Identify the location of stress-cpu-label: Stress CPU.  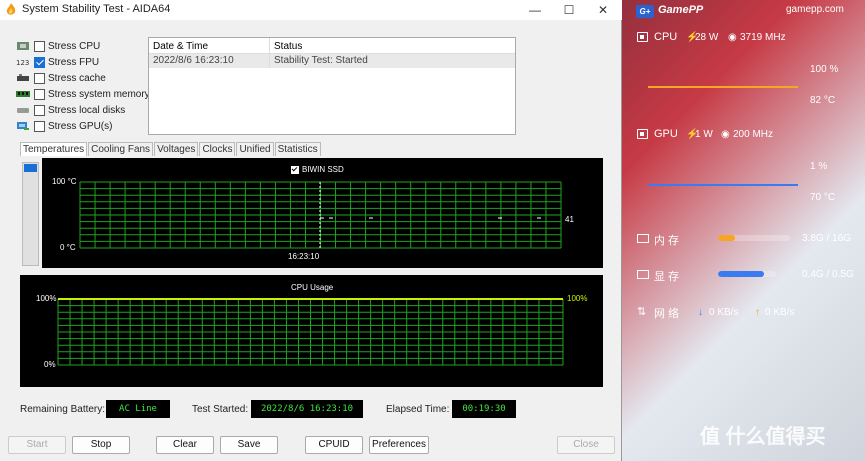
(74, 46).